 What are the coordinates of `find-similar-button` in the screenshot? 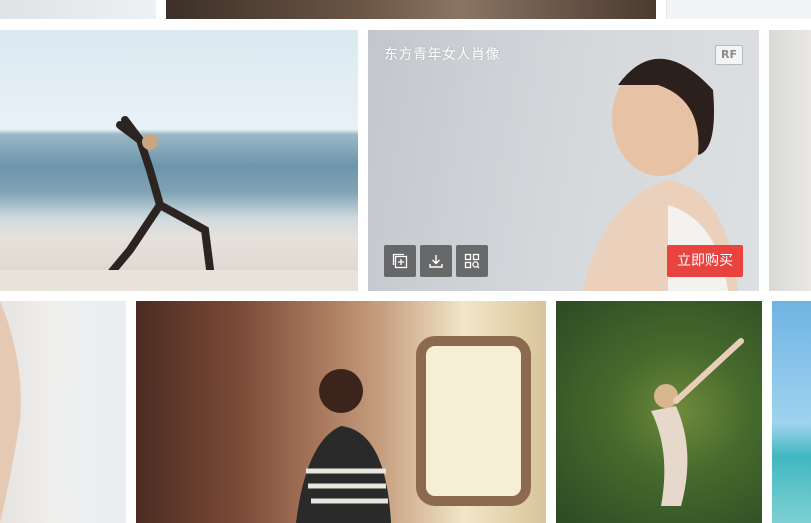 It's located at (472, 261).